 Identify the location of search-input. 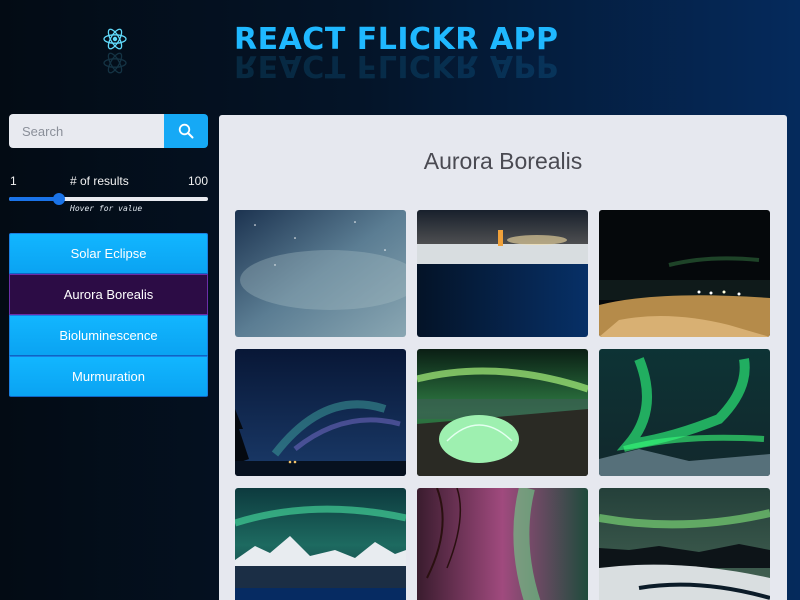
(86, 131).